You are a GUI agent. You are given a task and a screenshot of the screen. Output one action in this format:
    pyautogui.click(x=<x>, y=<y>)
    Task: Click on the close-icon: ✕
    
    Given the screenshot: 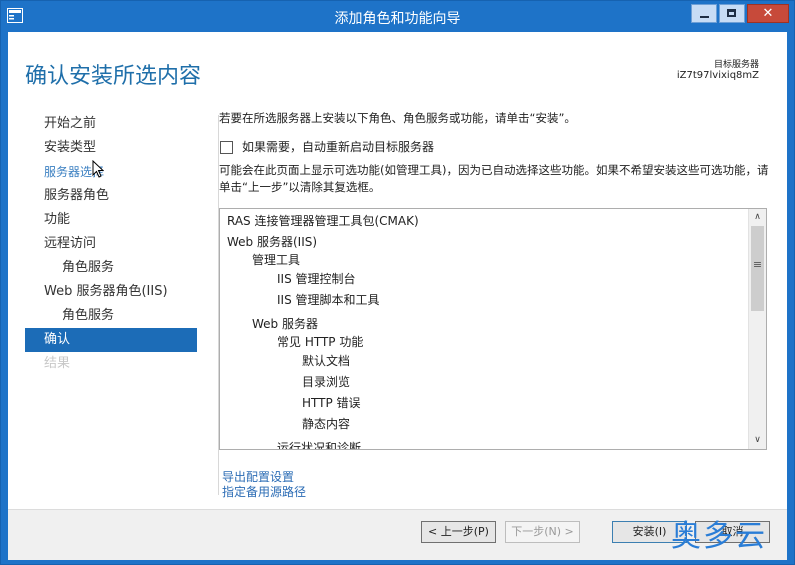 What is the action you would take?
    pyautogui.click(x=768, y=13)
    